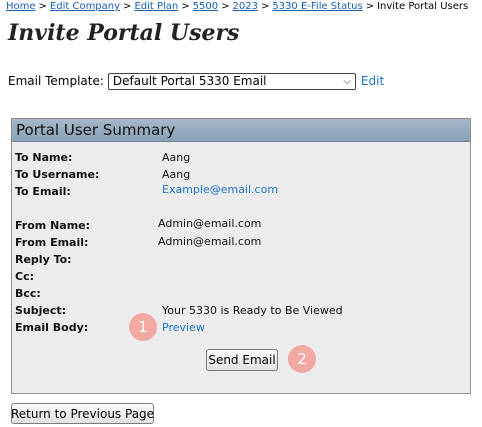  What do you see at coordinates (82, 413) in the screenshot?
I see `return-to-previous-page-button: Return to Previous Page` at bounding box center [82, 413].